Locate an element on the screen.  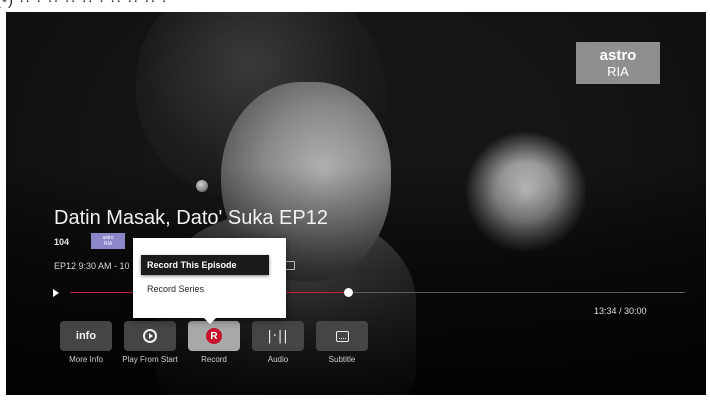
record-icon: R is located at coordinates (214, 336).